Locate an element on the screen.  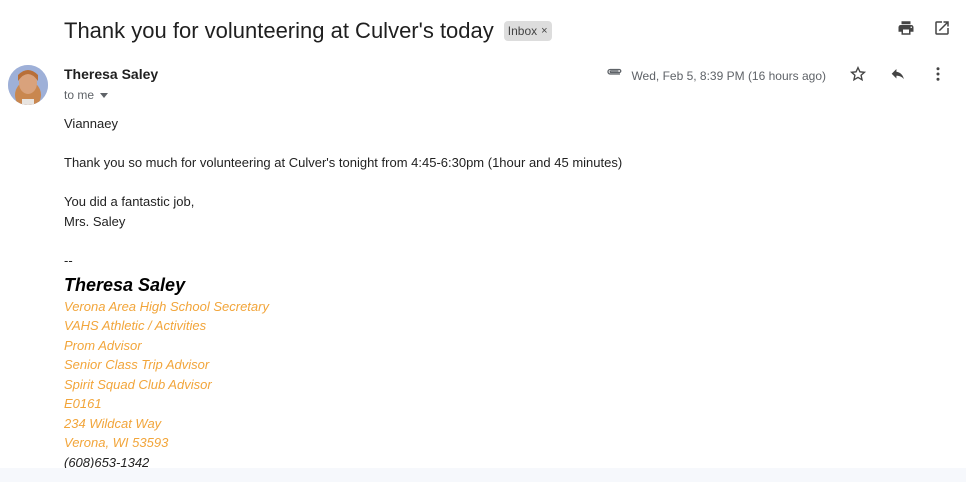
print-icon is located at coordinates (906, 28).